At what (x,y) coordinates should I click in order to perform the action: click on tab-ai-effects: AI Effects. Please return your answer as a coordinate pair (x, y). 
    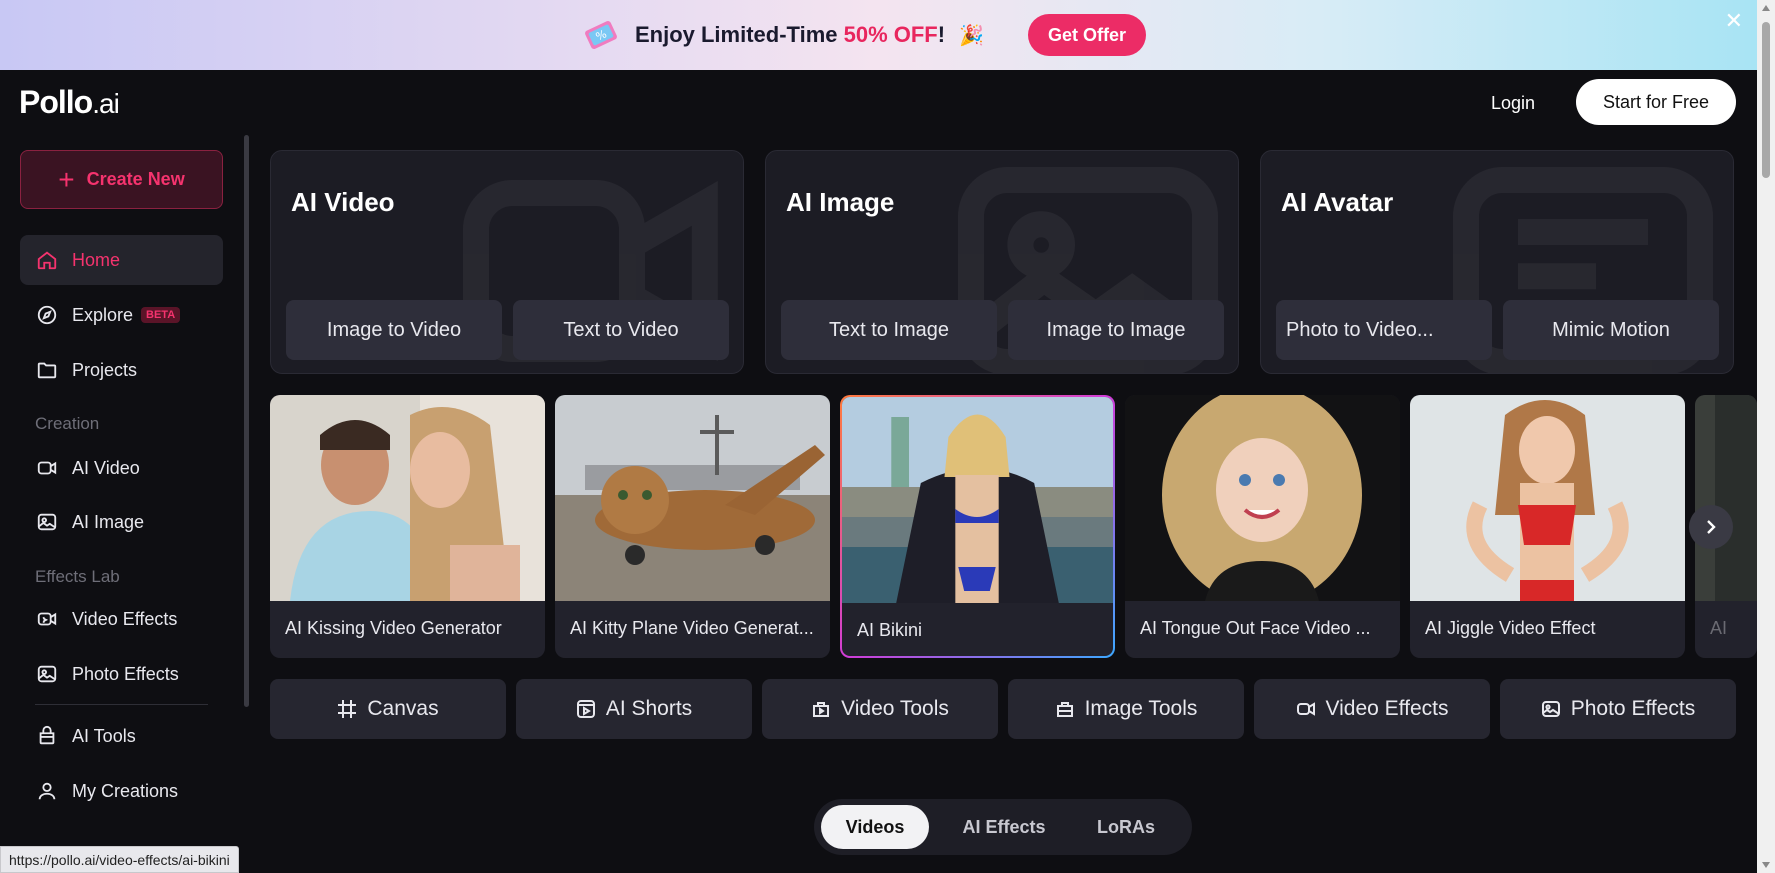
    Looking at the image, I should click on (1004, 827).